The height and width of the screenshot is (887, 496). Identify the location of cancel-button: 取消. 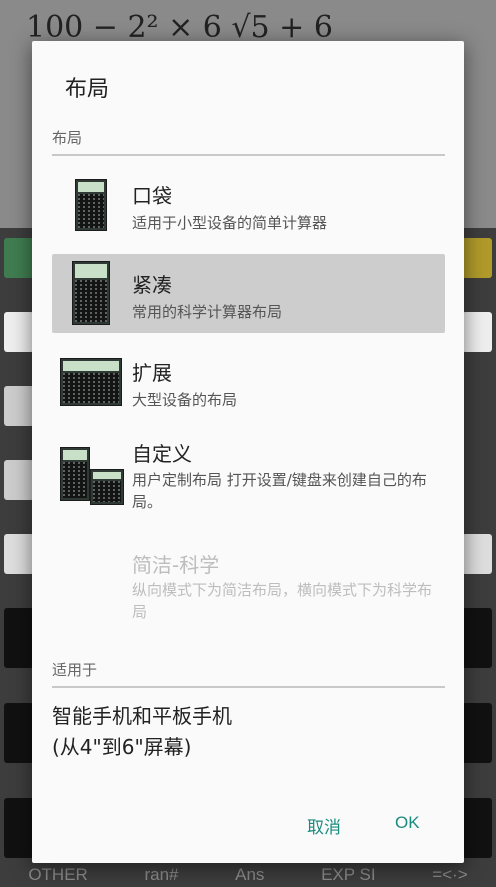
(324, 825).